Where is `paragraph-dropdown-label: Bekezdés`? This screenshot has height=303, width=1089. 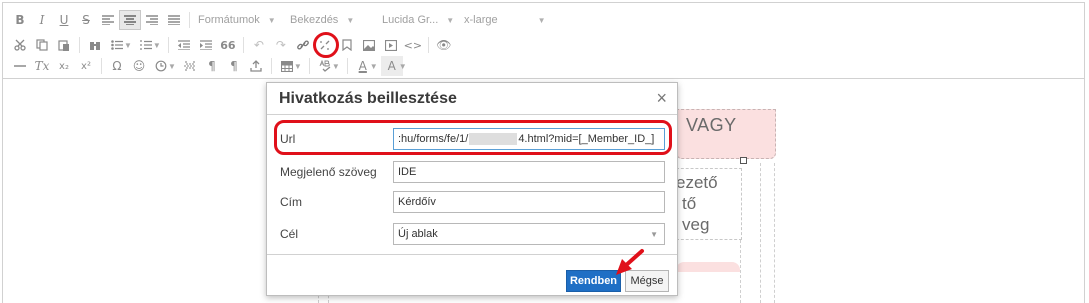
paragraph-dropdown-label: Bekezdés is located at coordinates (314, 20).